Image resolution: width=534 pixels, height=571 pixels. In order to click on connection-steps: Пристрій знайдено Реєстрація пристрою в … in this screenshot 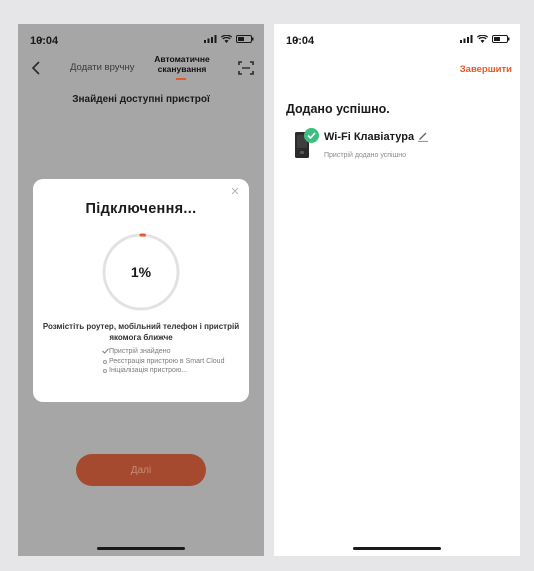, I will do `click(171, 361)`.